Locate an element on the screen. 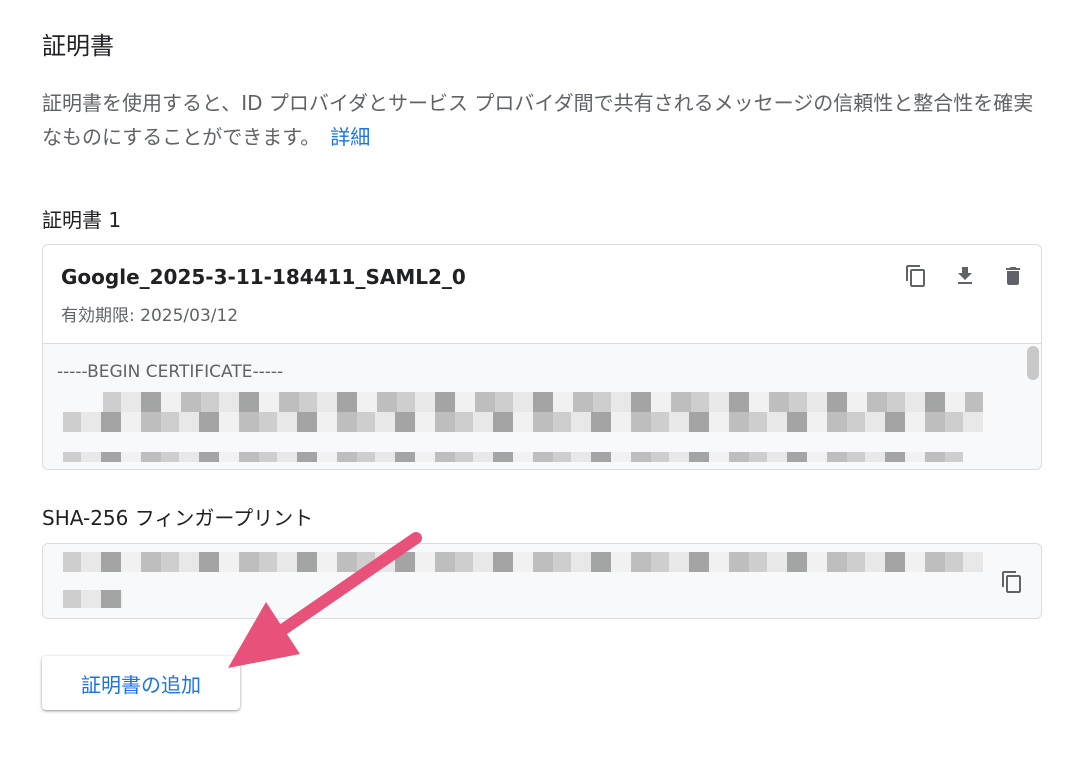 This screenshot has width=1086, height=758. annotation-arrow is located at coordinates (325, 600).